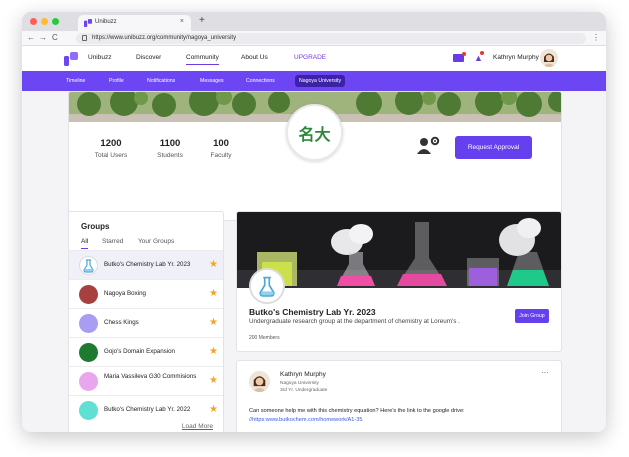  What do you see at coordinates (33, 21) in the screenshot?
I see `close-window-dot` at bounding box center [33, 21].